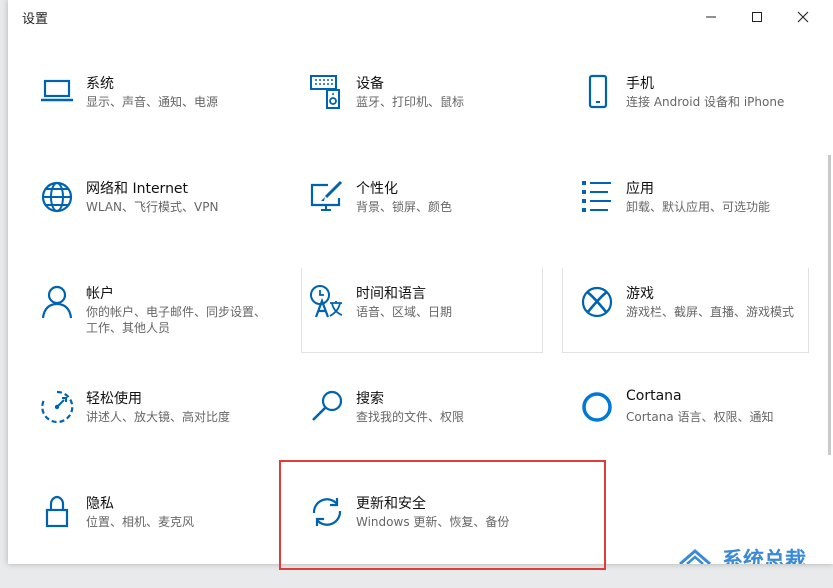 This screenshot has width=833, height=588. I want to click on laptop-icon, so click(57, 90).